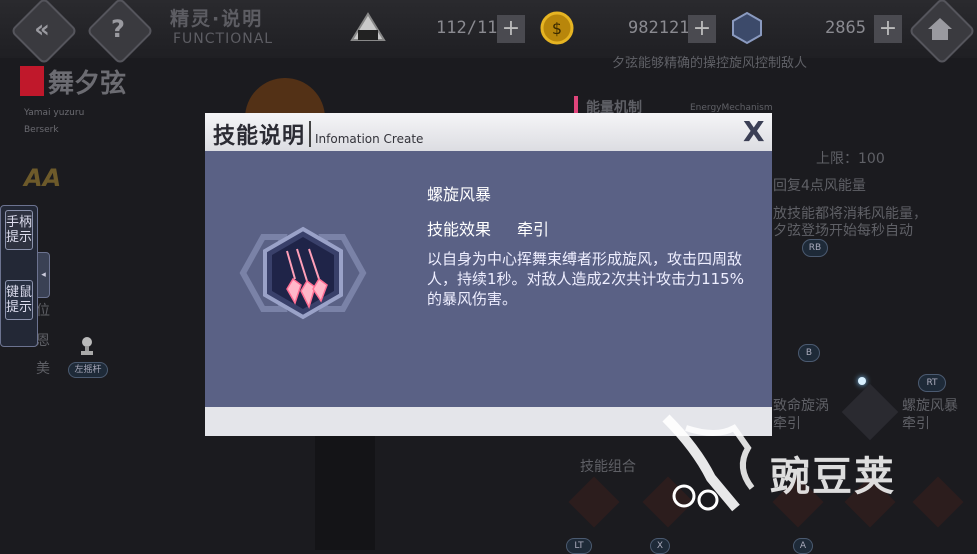 Image resolution: width=977 pixels, height=554 pixels. I want to click on bg-energy-limit: 上限：100, so click(850, 159).